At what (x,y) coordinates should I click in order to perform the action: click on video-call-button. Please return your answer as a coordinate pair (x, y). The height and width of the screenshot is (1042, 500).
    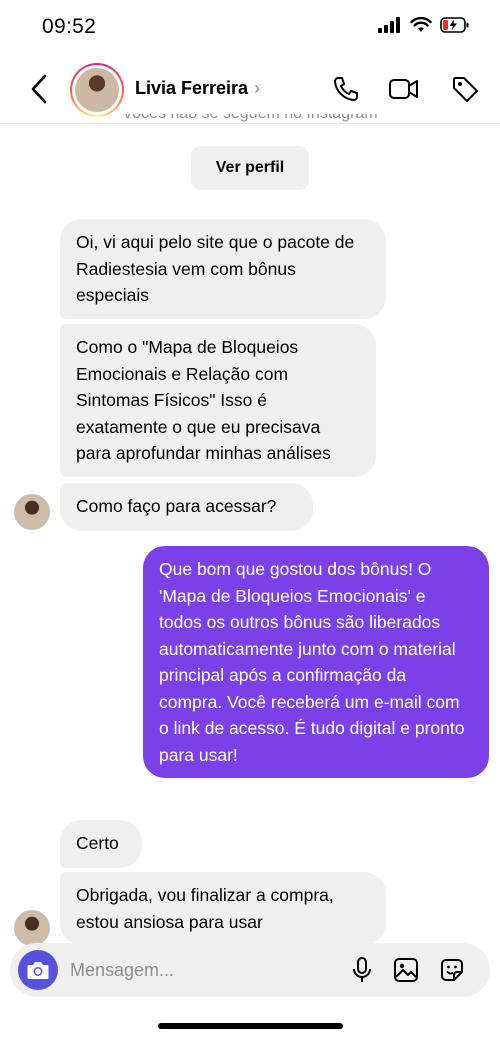
    Looking at the image, I should click on (404, 89).